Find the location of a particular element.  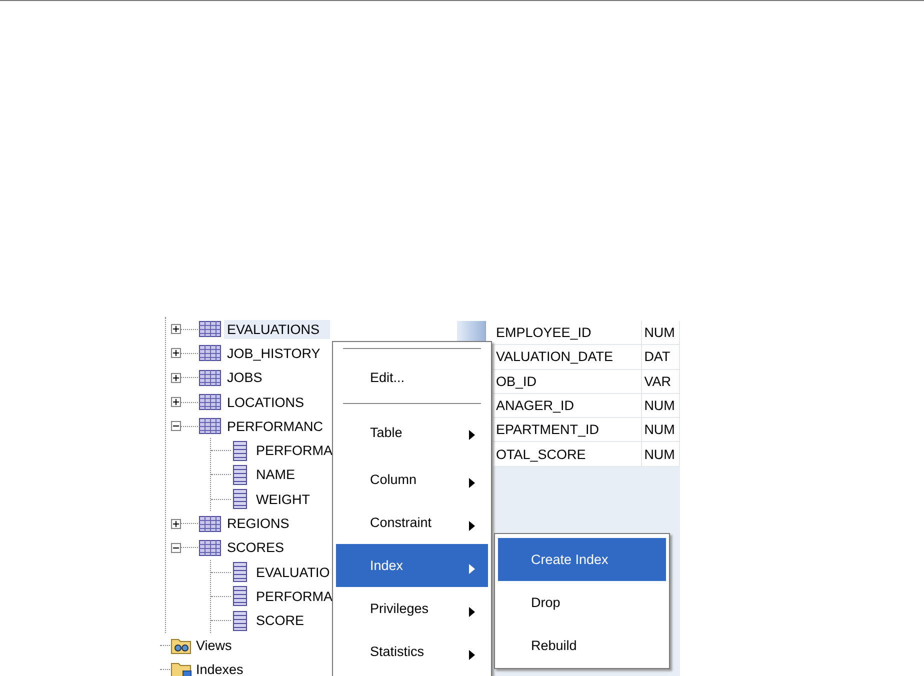

menu-item: Statistics is located at coordinates (412, 651).